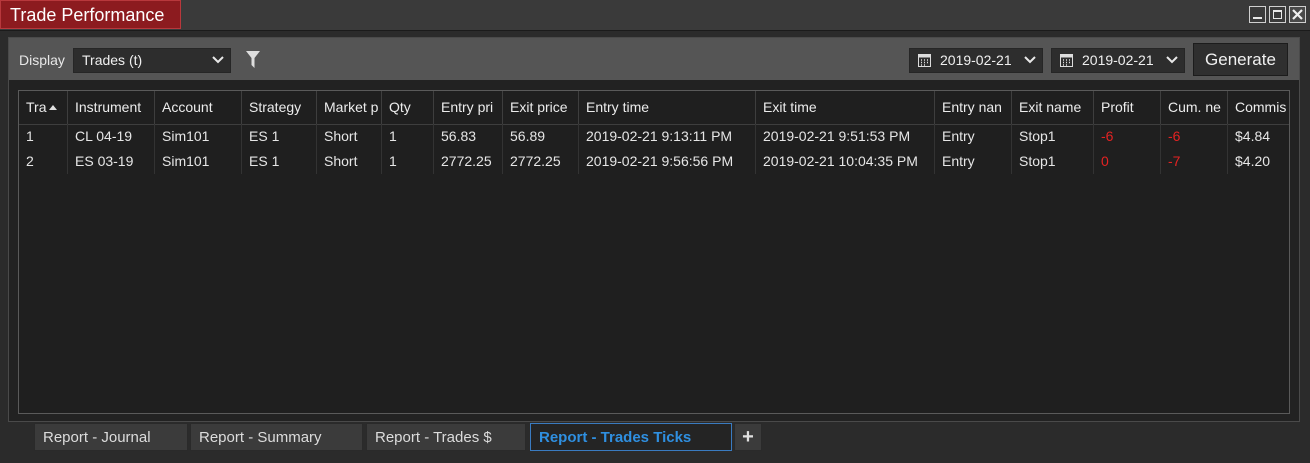 Image resolution: width=1310 pixels, height=463 pixels. I want to click on cell-cum-net-profit: -7, so click(1194, 161).